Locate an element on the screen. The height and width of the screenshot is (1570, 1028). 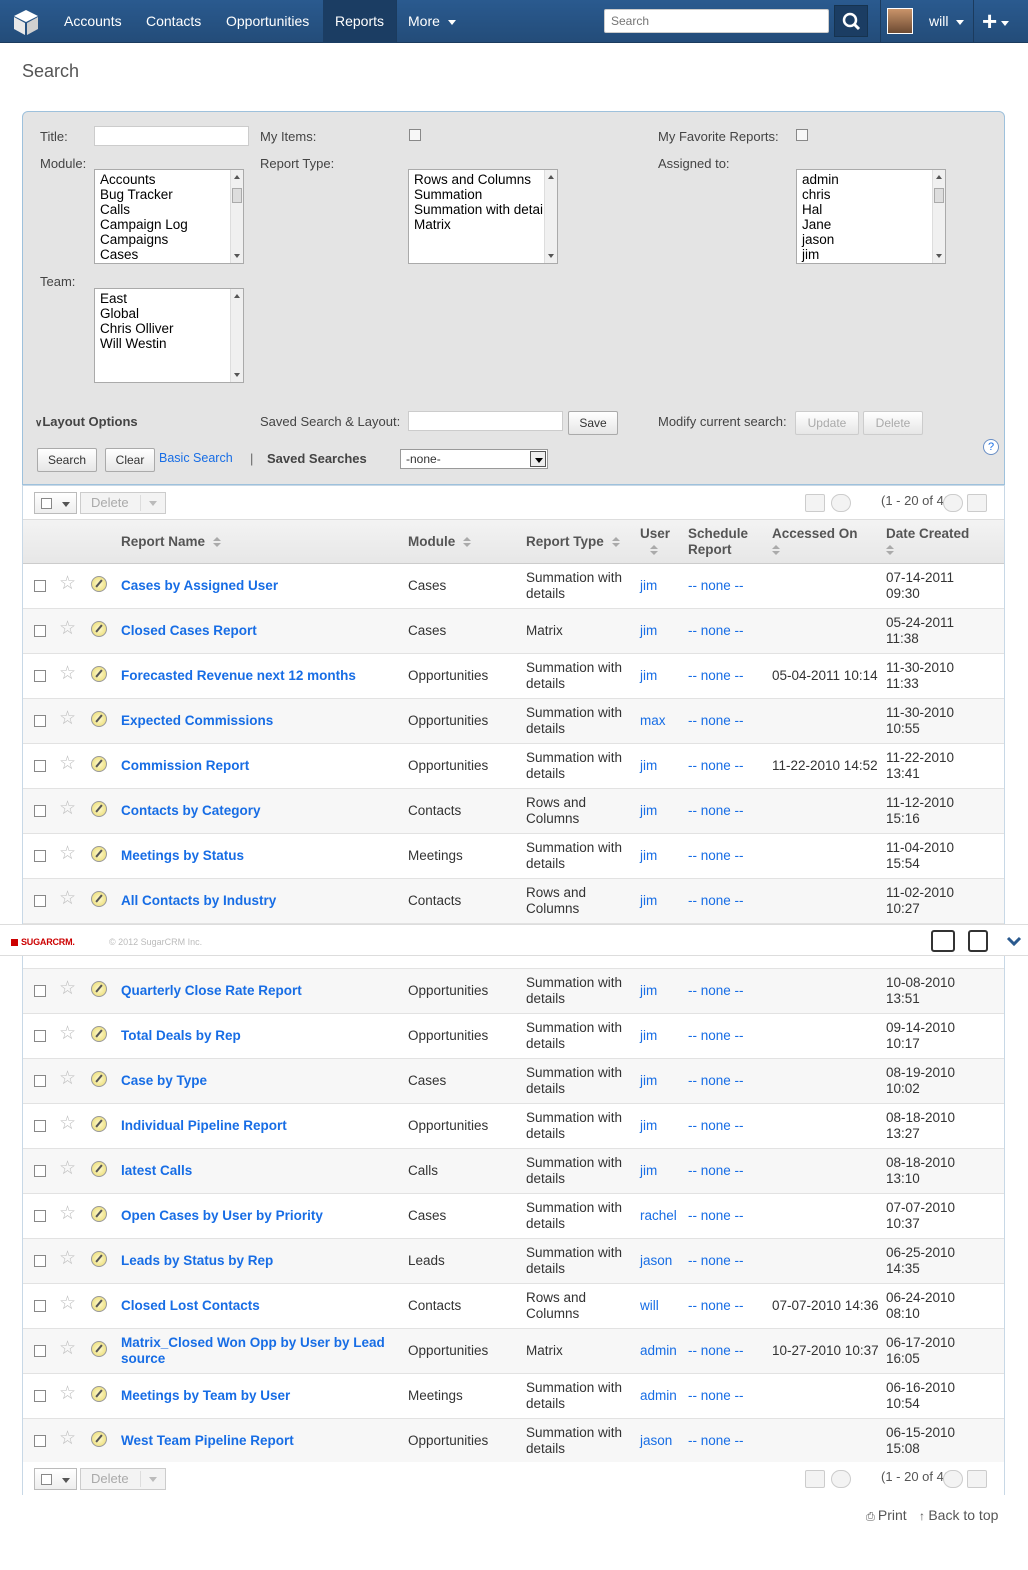
scroll-down-icon is located at coordinates (551, 256).